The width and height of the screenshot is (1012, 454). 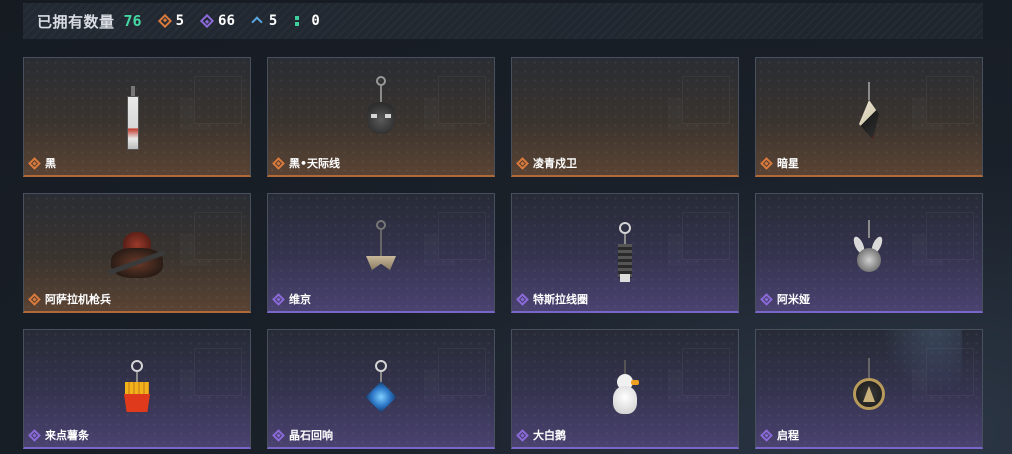 I want to click on stat-orange: 5, so click(x=171, y=21).